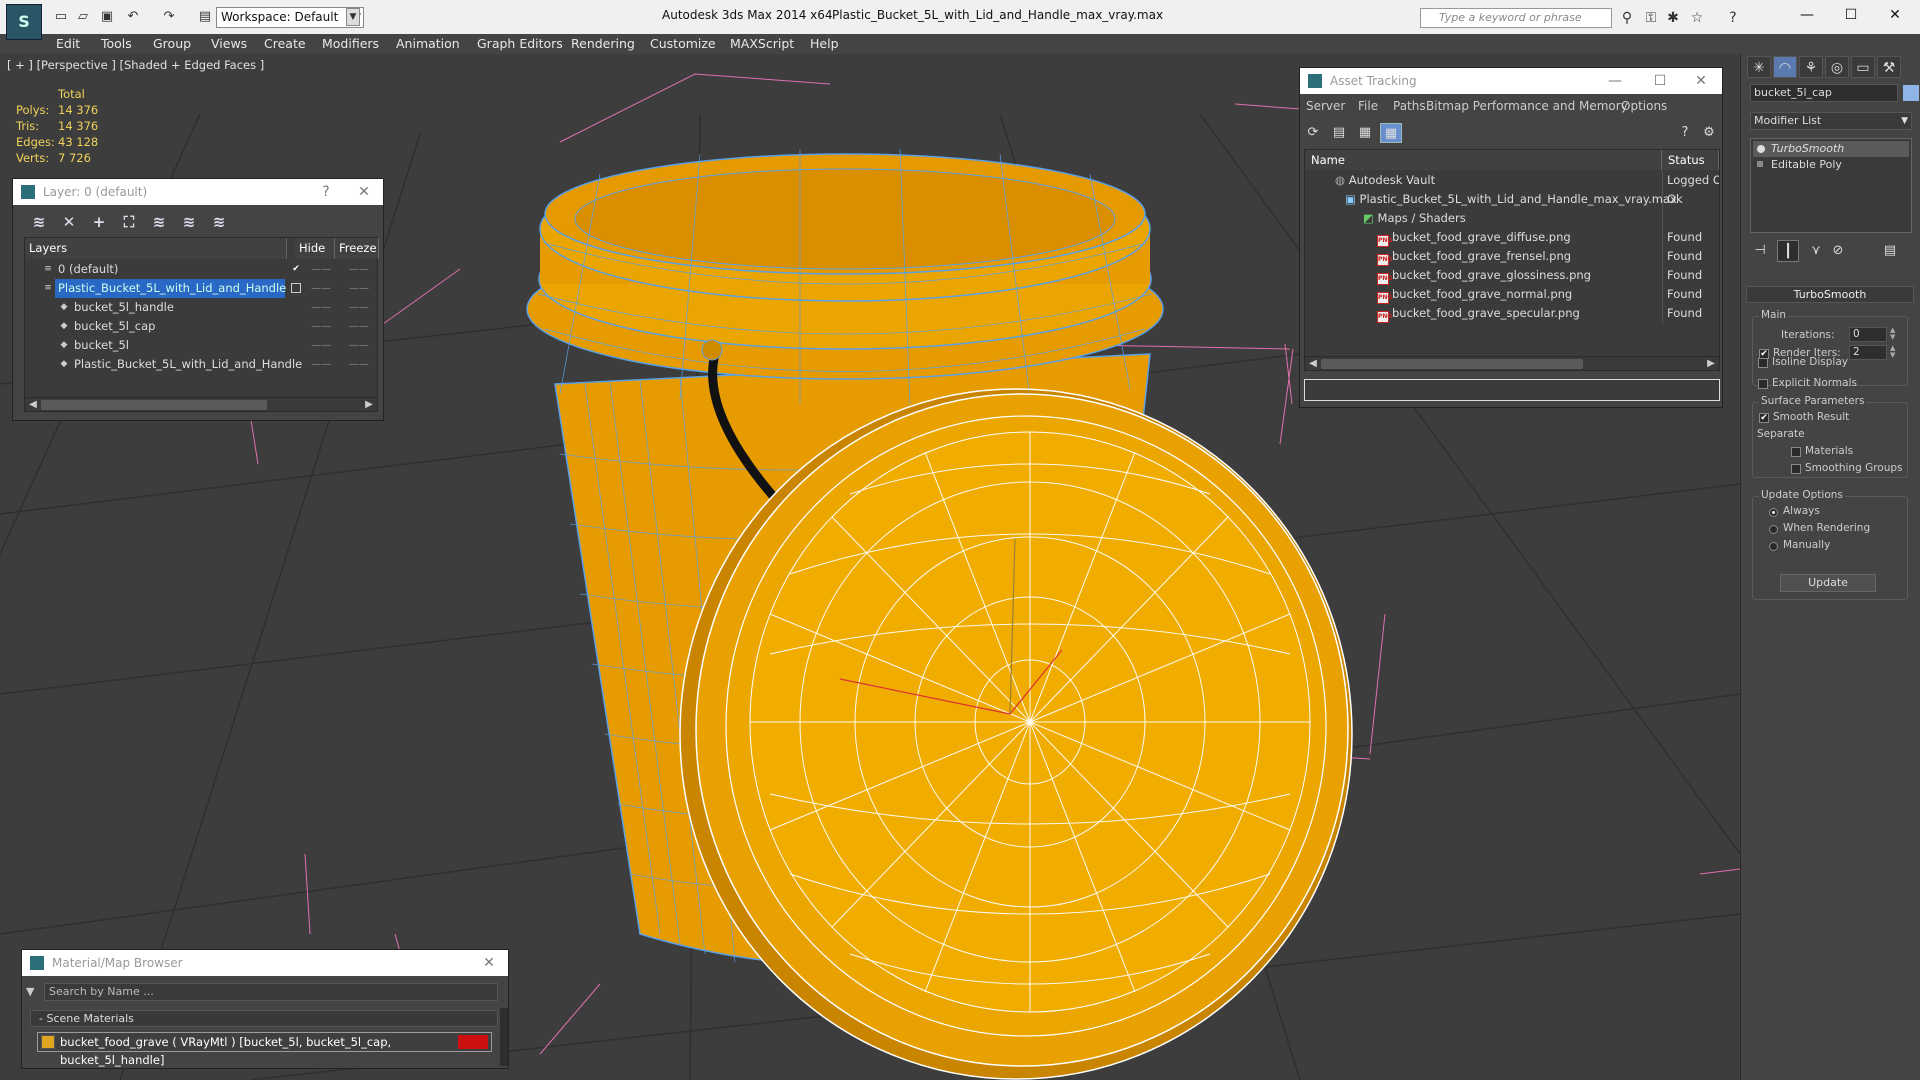  Describe the element at coordinates (1527, 106) in the screenshot. I see `menu-bitmap-performance: Bitmap Performance and Memory` at that location.